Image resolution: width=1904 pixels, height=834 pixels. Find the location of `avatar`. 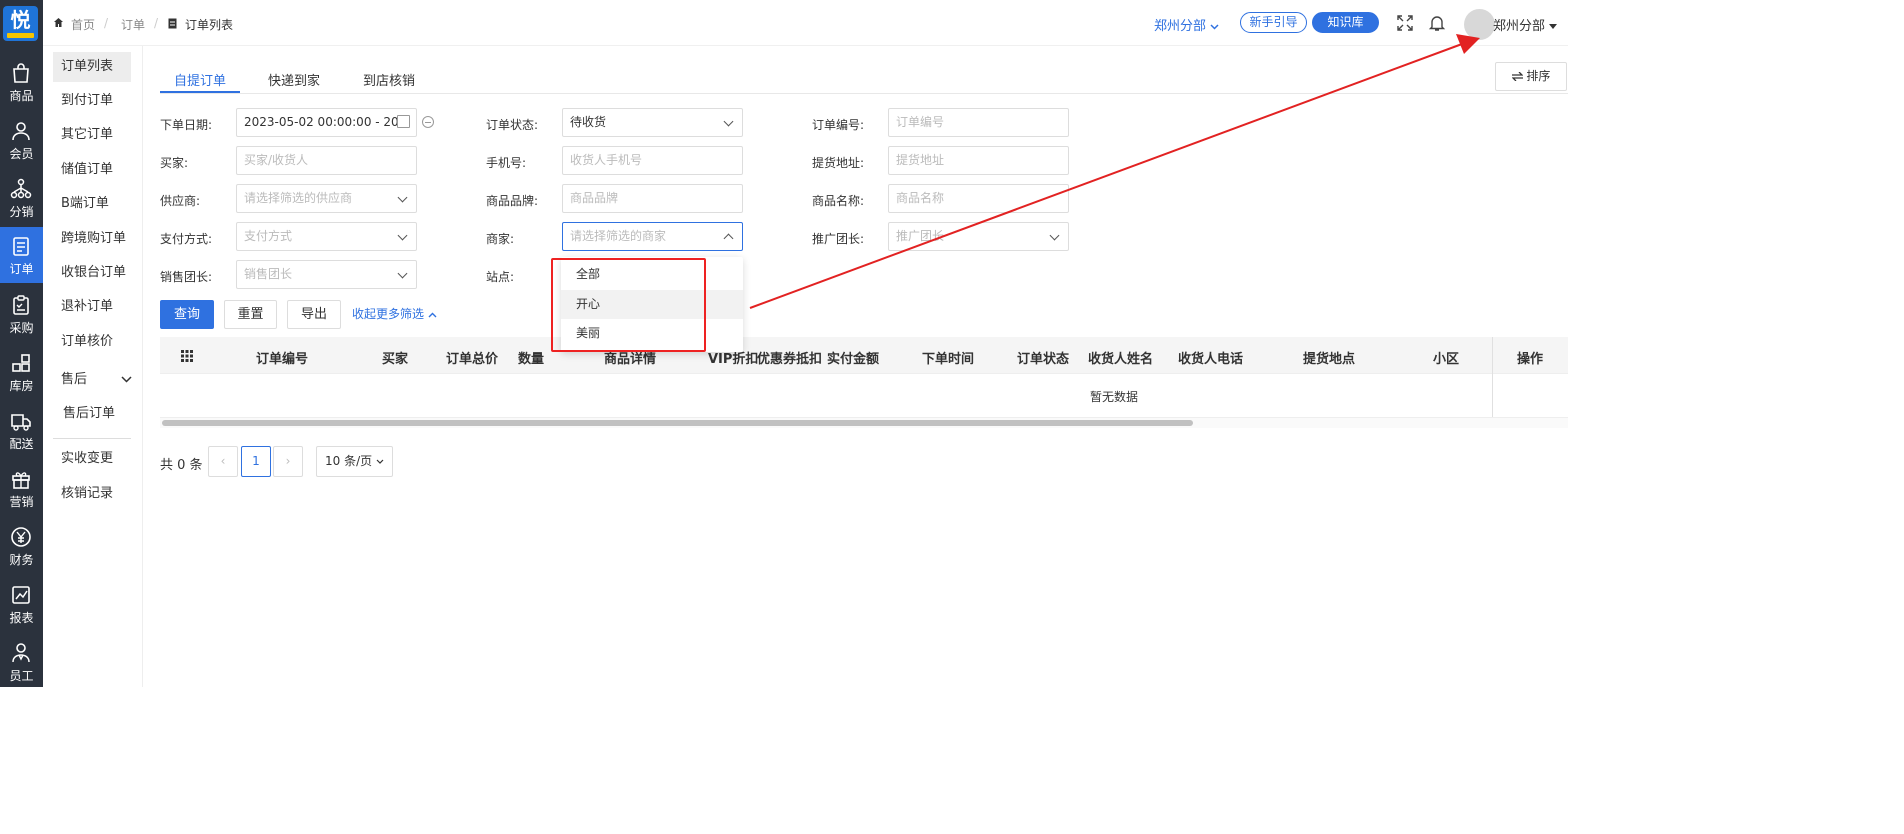

avatar is located at coordinates (1479, 24).